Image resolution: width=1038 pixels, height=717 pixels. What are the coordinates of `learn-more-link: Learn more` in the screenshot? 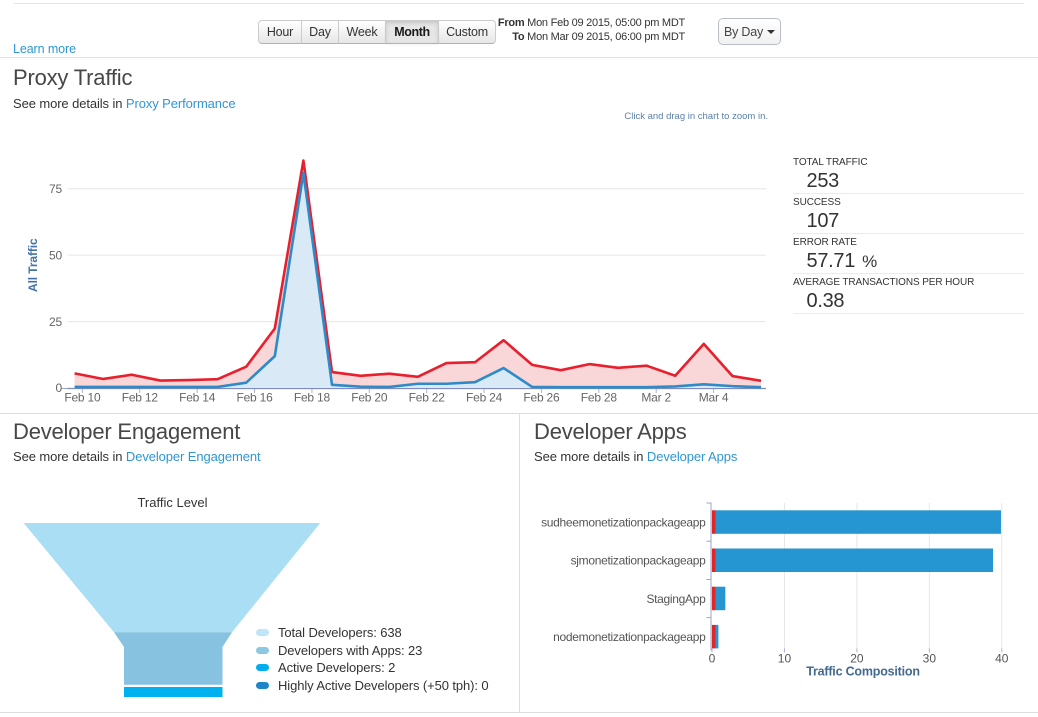 It's located at (44, 49).